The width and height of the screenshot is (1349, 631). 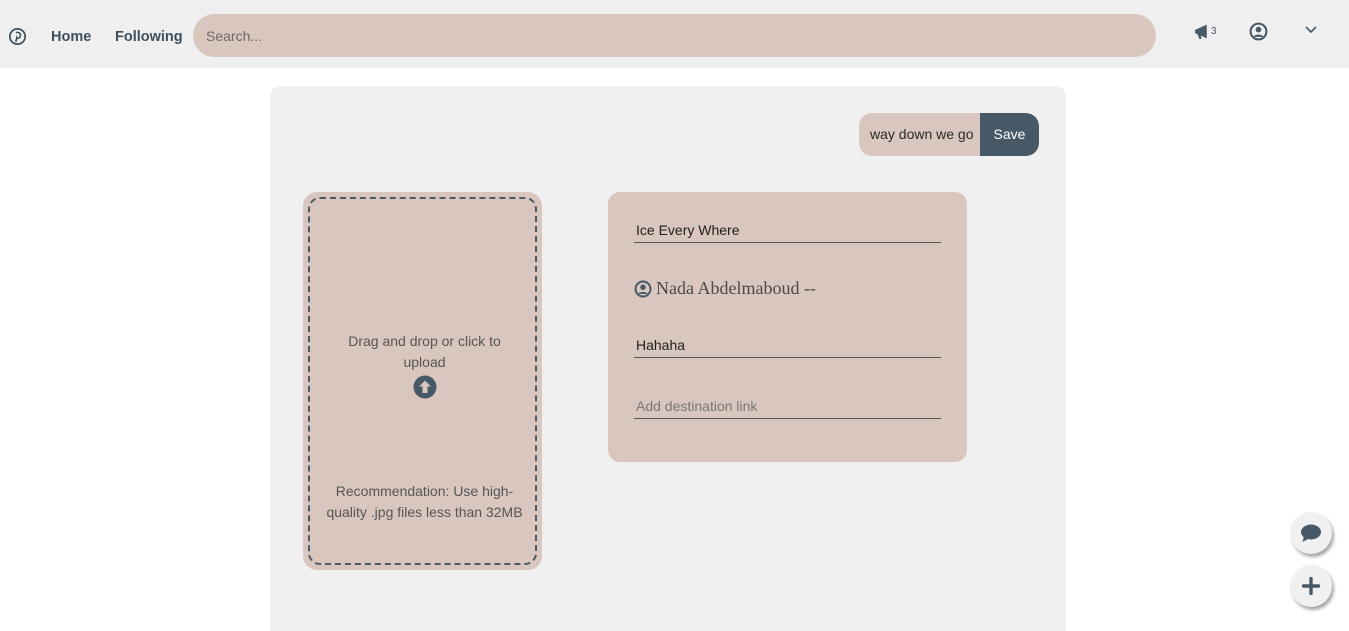 What do you see at coordinates (17, 36) in the screenshot?
I see `pinterest-icon` at bounding box center [17, 36].